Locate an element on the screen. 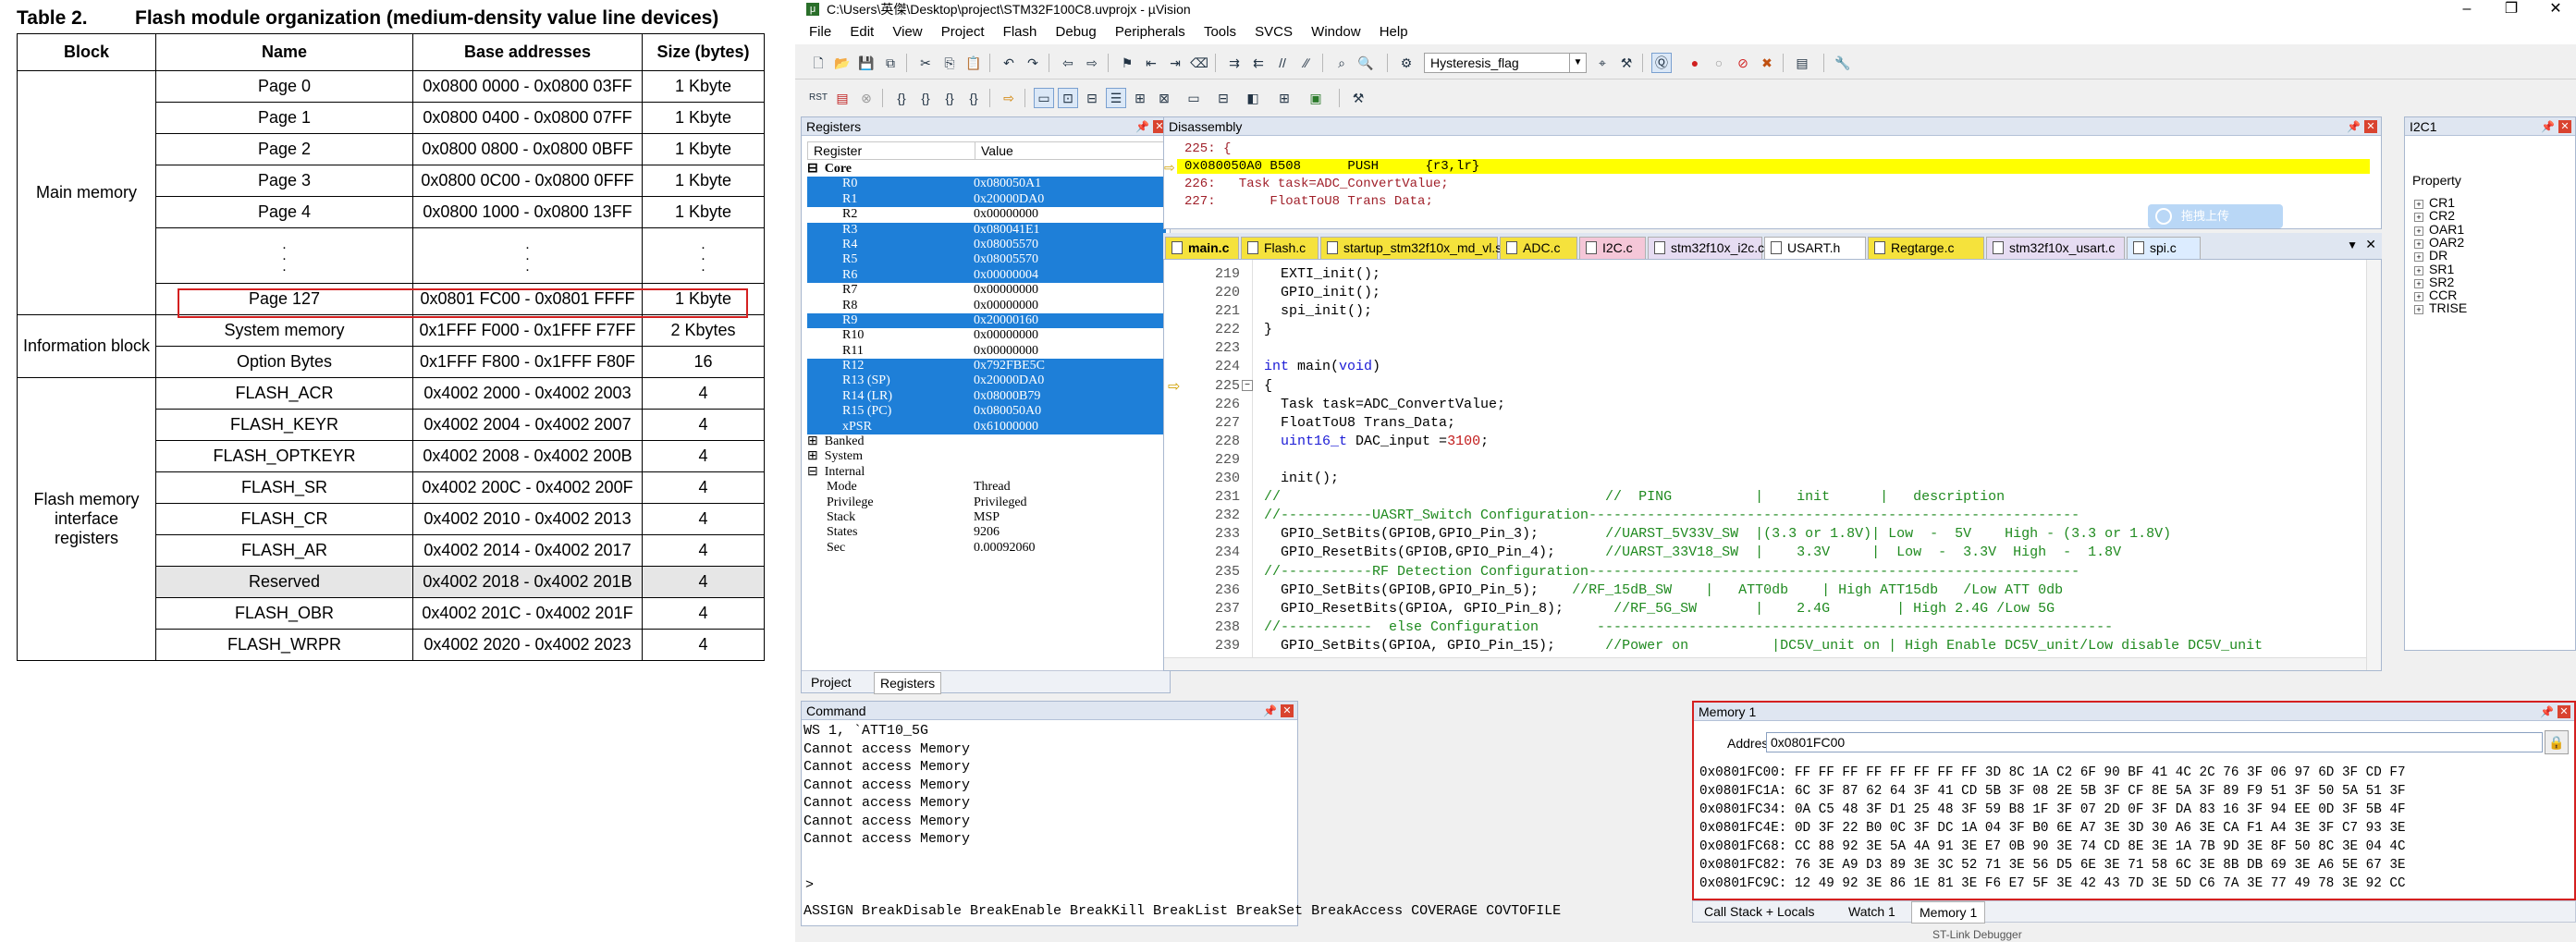  editor-horizontal-scrollbar is located at coordinates (1765, 663).